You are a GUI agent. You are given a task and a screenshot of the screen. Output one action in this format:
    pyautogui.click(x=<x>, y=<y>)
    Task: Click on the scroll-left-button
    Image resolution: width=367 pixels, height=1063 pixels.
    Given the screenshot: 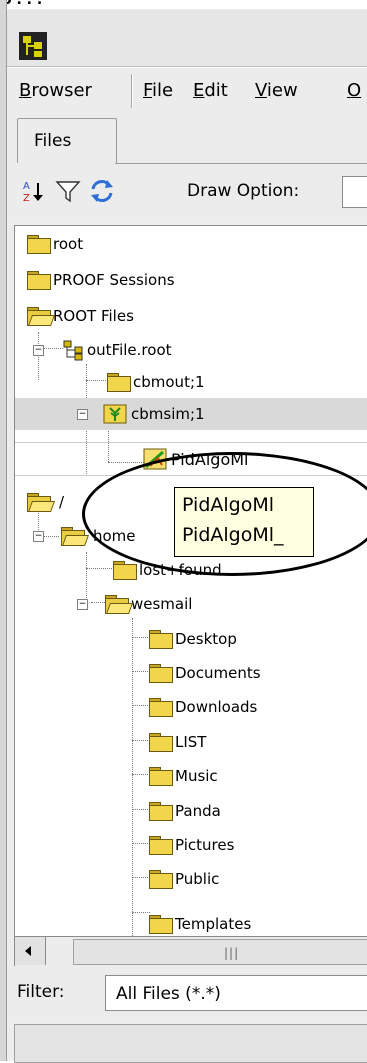 What is the action you would take?
    pyautogui.click(x=30, y=951)
    